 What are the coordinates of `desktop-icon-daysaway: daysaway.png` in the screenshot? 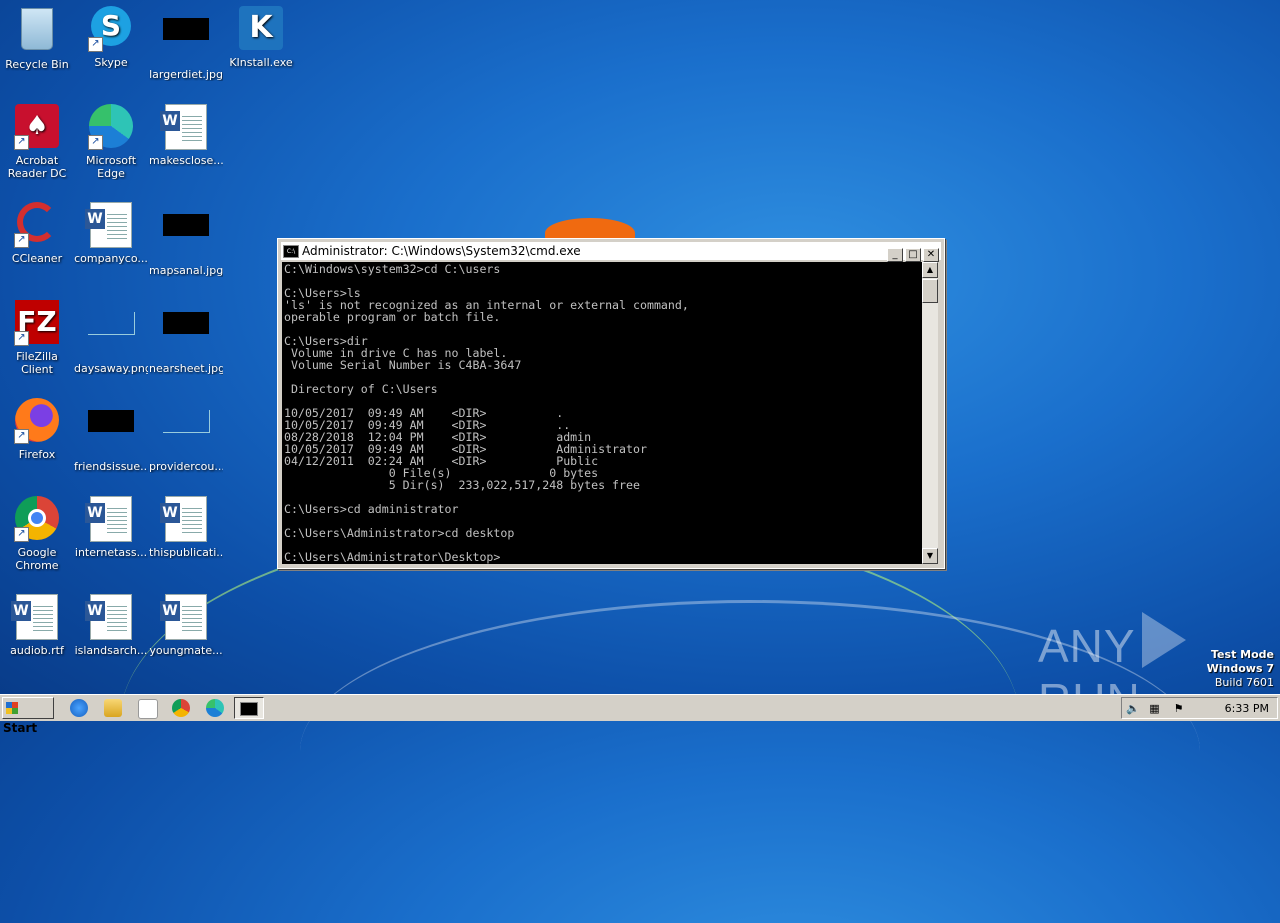 It's located at (111, 337).